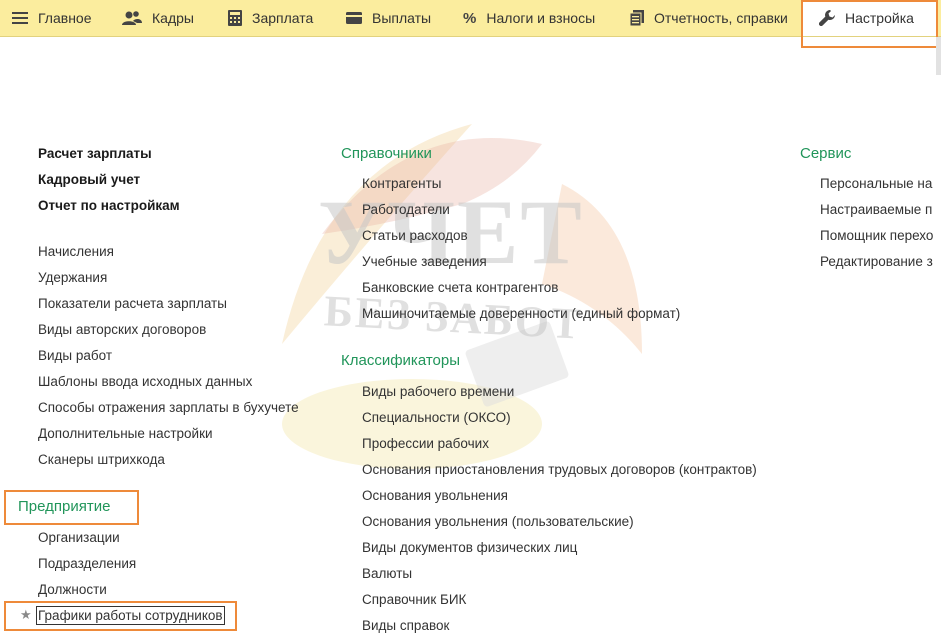 This screenshot has width=941, height=635. What do you see at coordinates (401, 360) in the screenshot?
I see `section-title-classifiers: Классификаторы` at bounding box center [401, 360].